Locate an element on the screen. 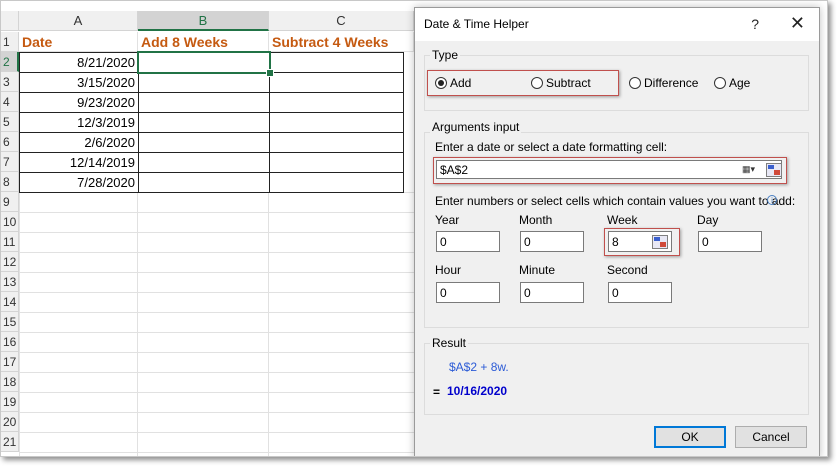 This screenshot has width=838, height=467. radio-add-label: Add is located at coordinates (461, 83).